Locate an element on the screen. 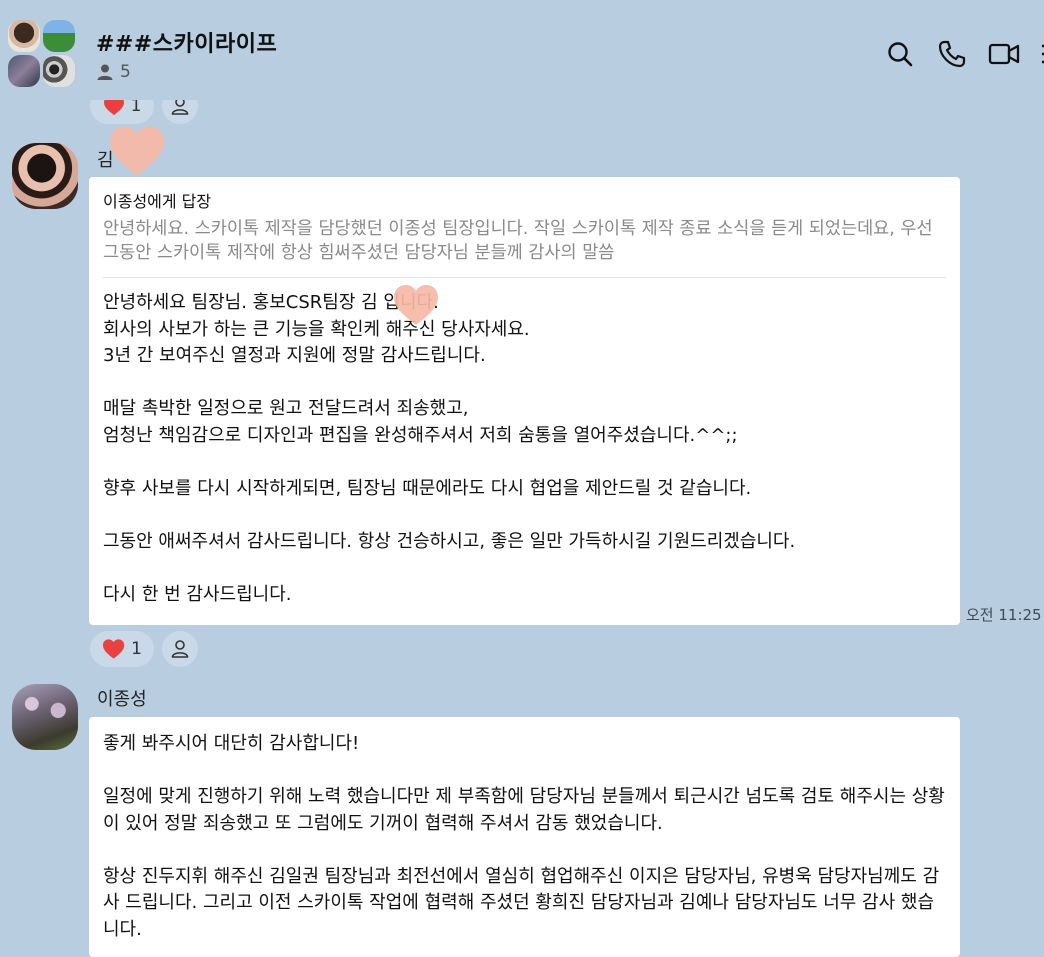 The image size is (1044, 957). video-icon is located at coordinates (1004, 54).